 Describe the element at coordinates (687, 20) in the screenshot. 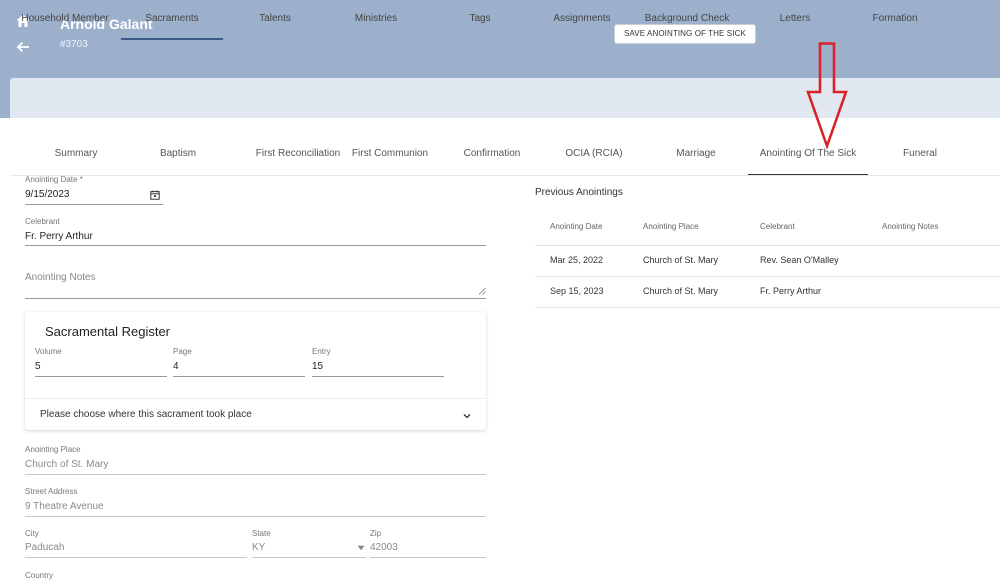

I see `tab-background-check: Background Check` at that location.